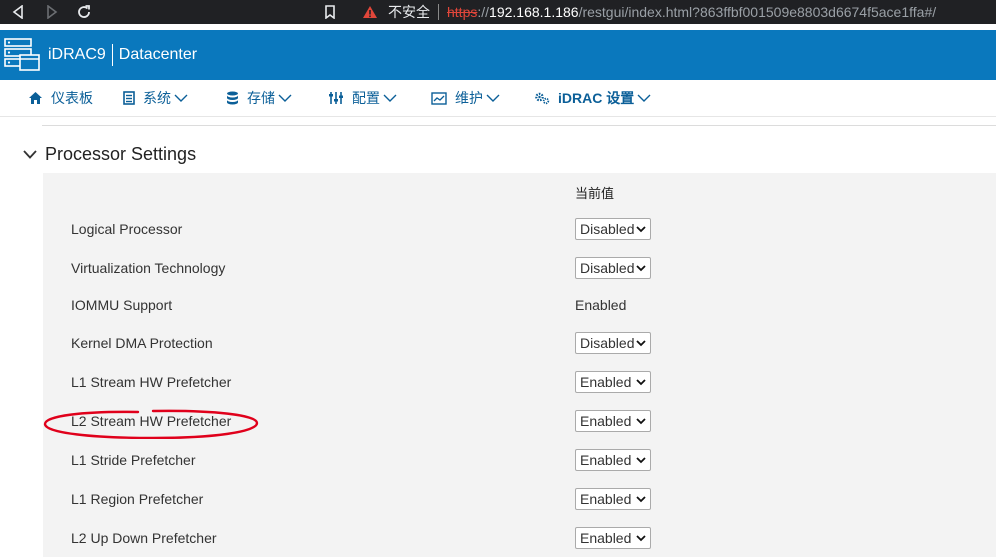 The width and height of the screenshot is (996, 557). Describe the element at coordinates (519, 305) in the screenshot. I see `setting-row: IOMMU Support Enabled` at that location.